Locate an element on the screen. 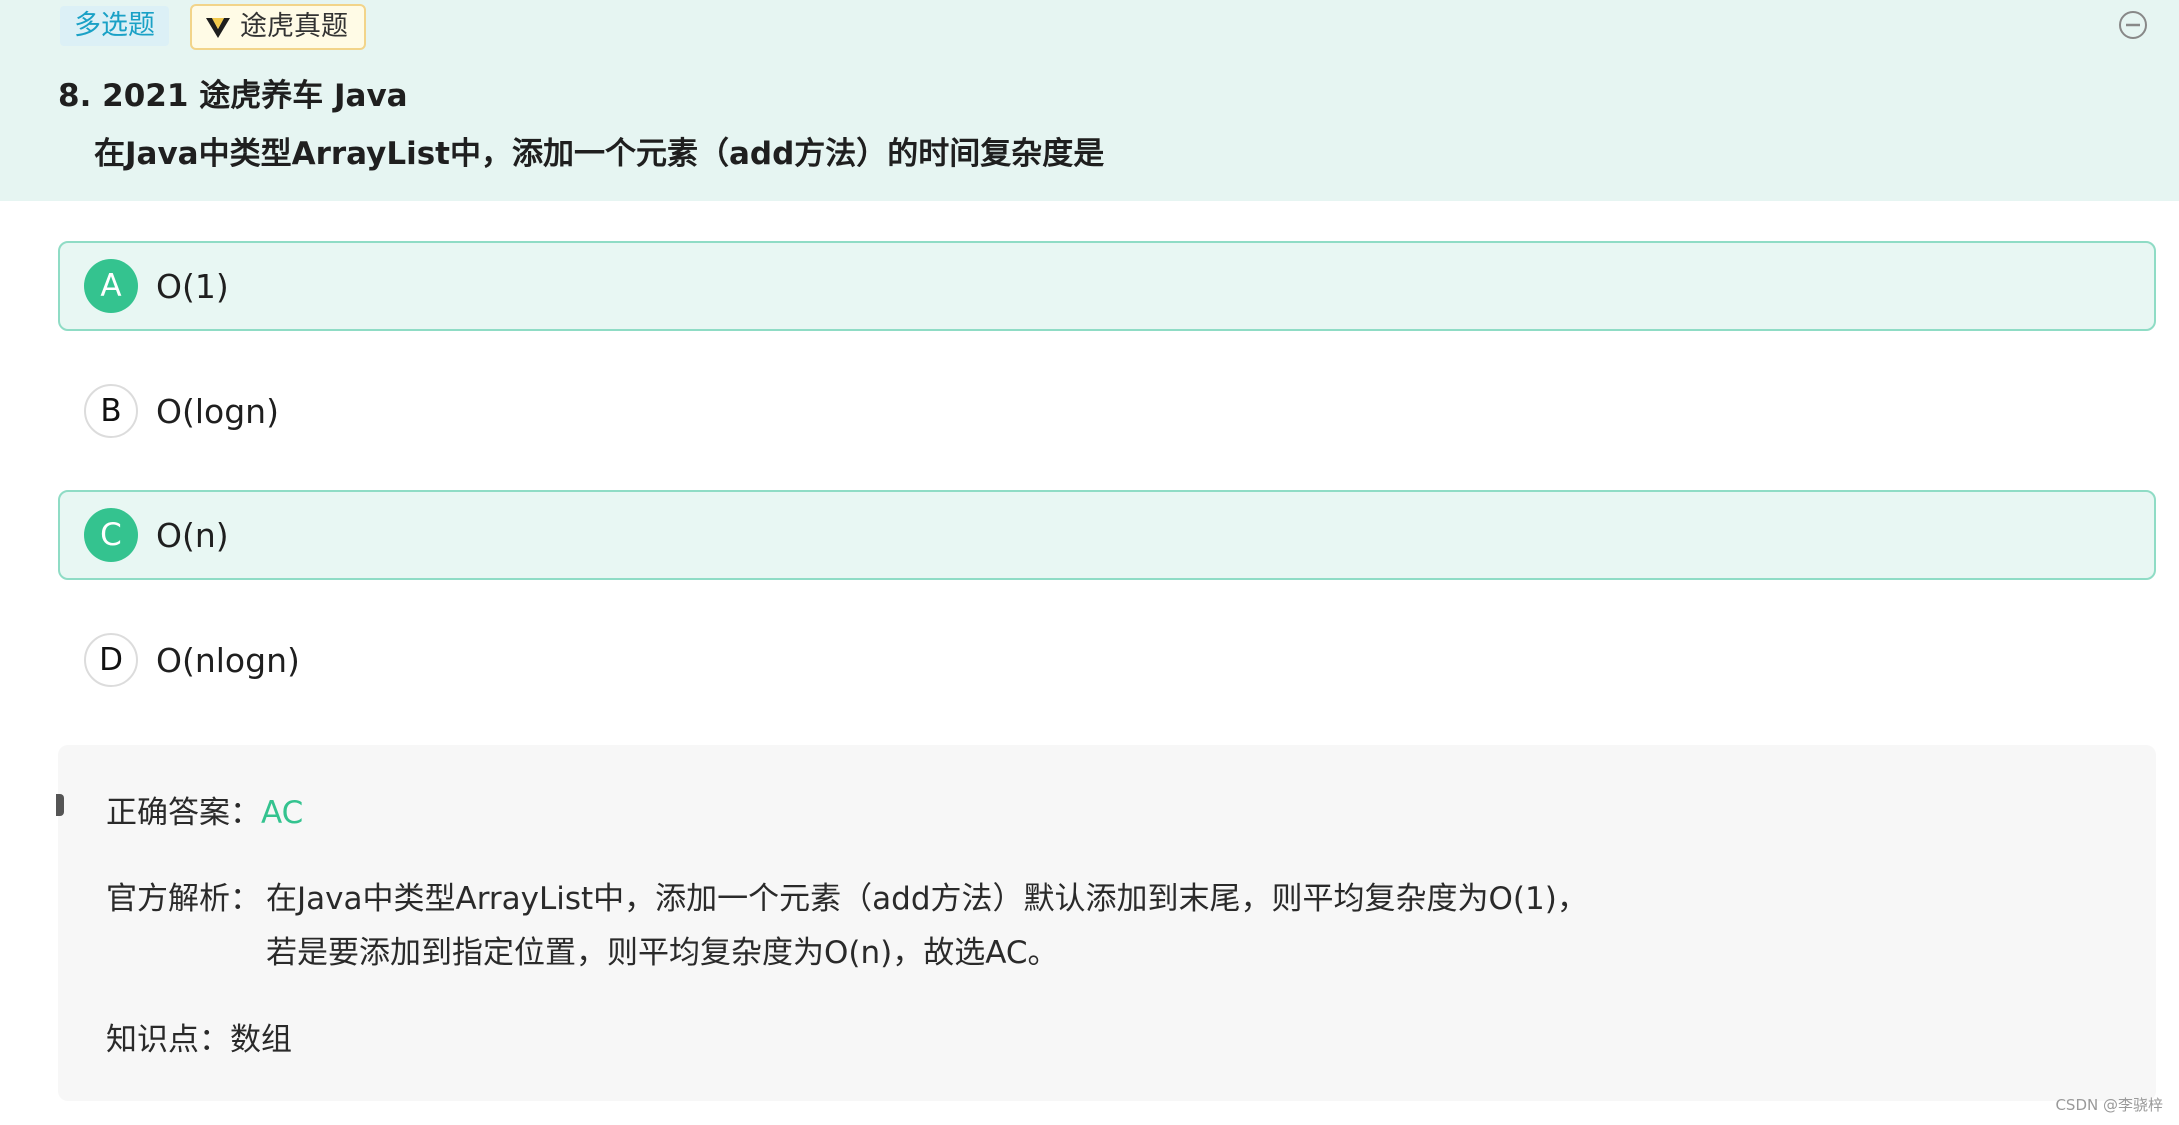  option-a: A O(1) is located at coordinates (1107, 286).